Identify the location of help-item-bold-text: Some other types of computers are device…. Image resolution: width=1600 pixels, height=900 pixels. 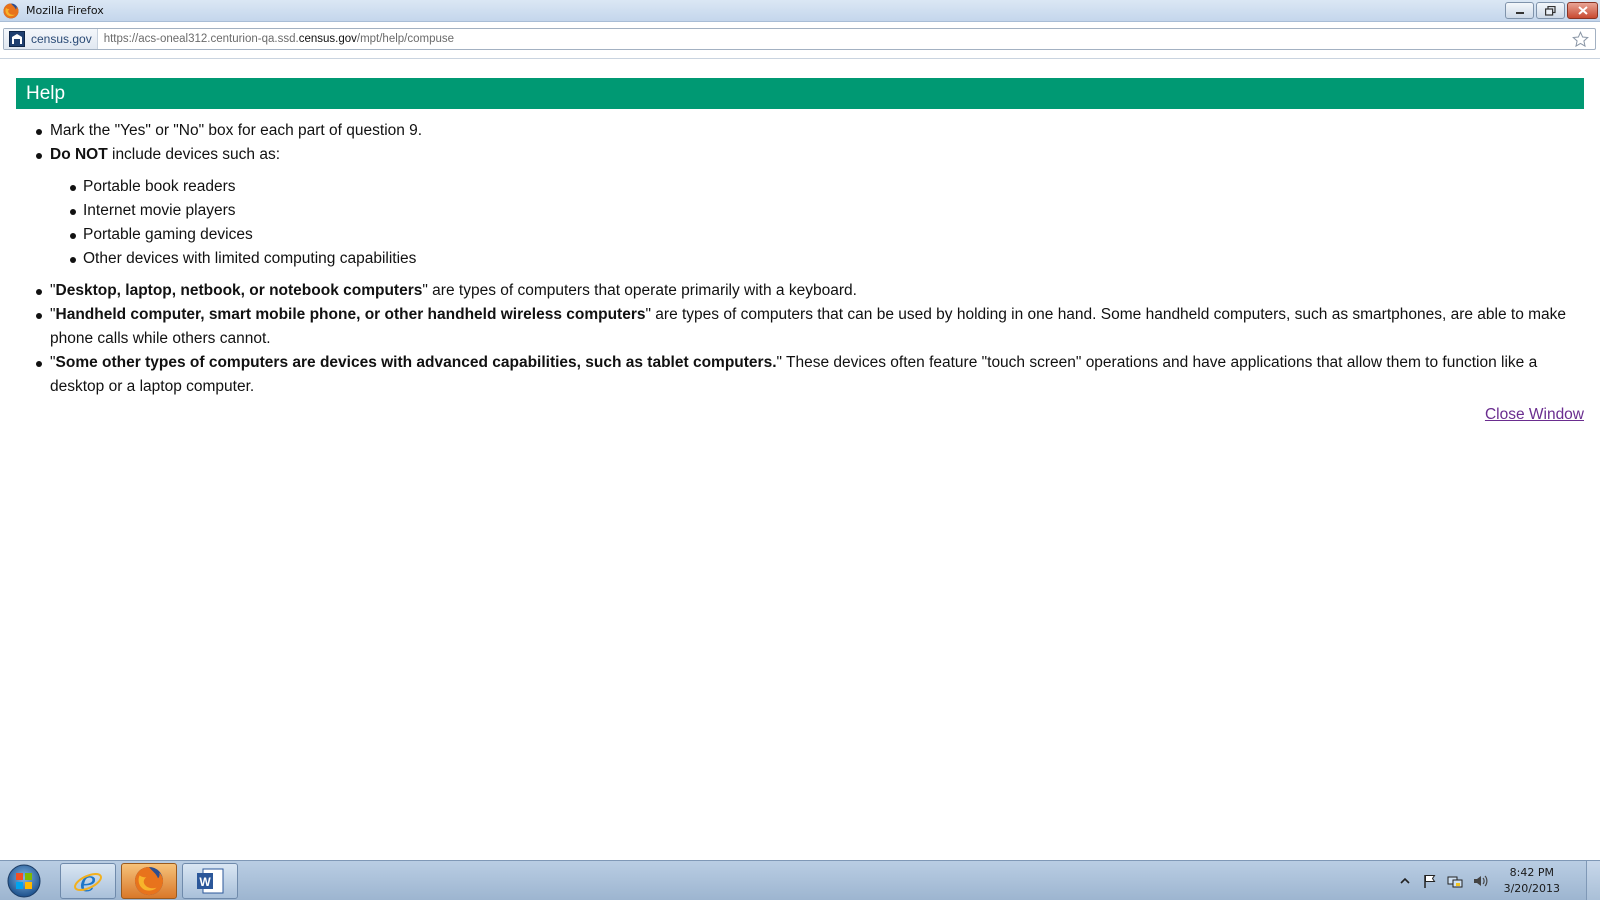
(416, 362).